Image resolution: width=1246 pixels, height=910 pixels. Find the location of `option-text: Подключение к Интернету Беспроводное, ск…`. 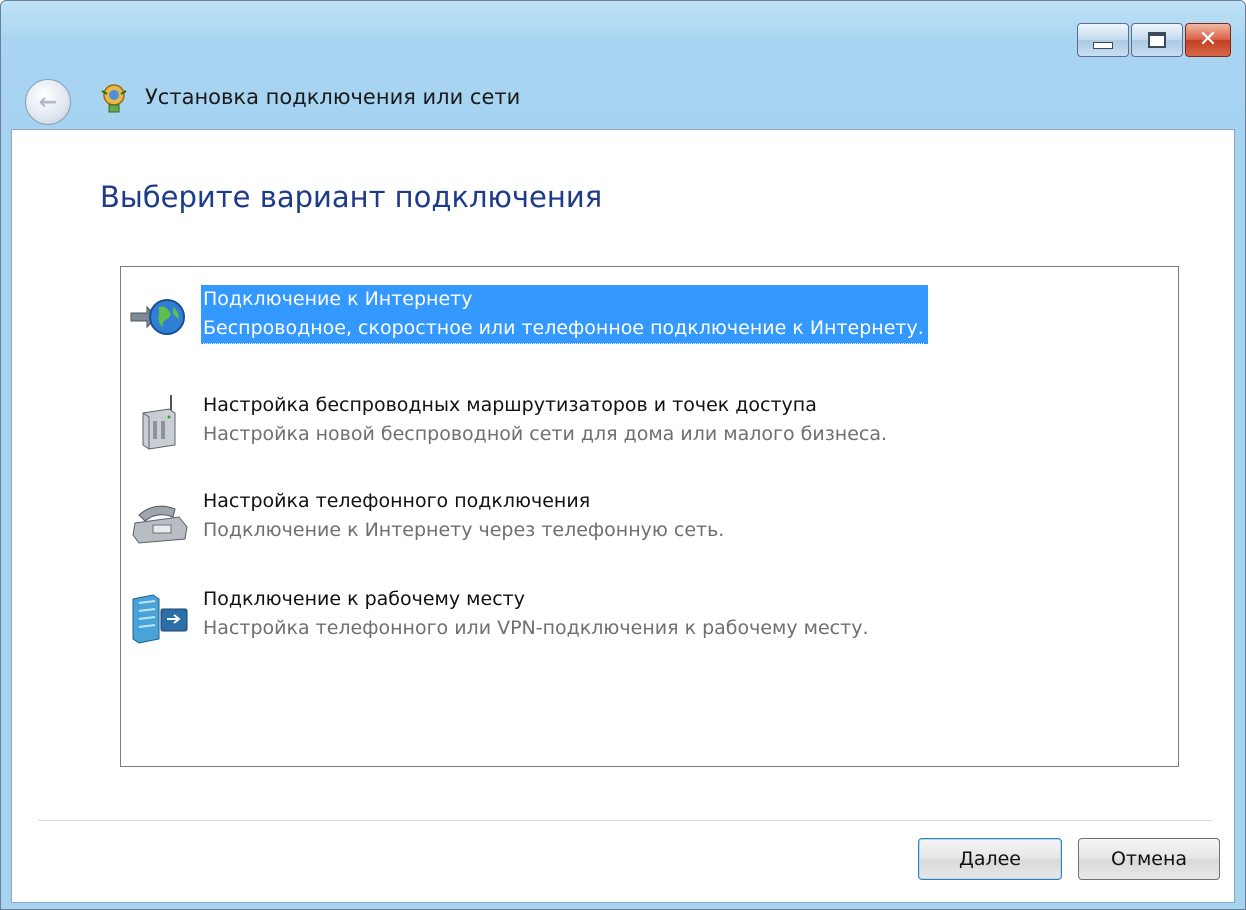

option-text: Подключение к Интернету Беспроводное, ск… is located at coordinates (564, 314).